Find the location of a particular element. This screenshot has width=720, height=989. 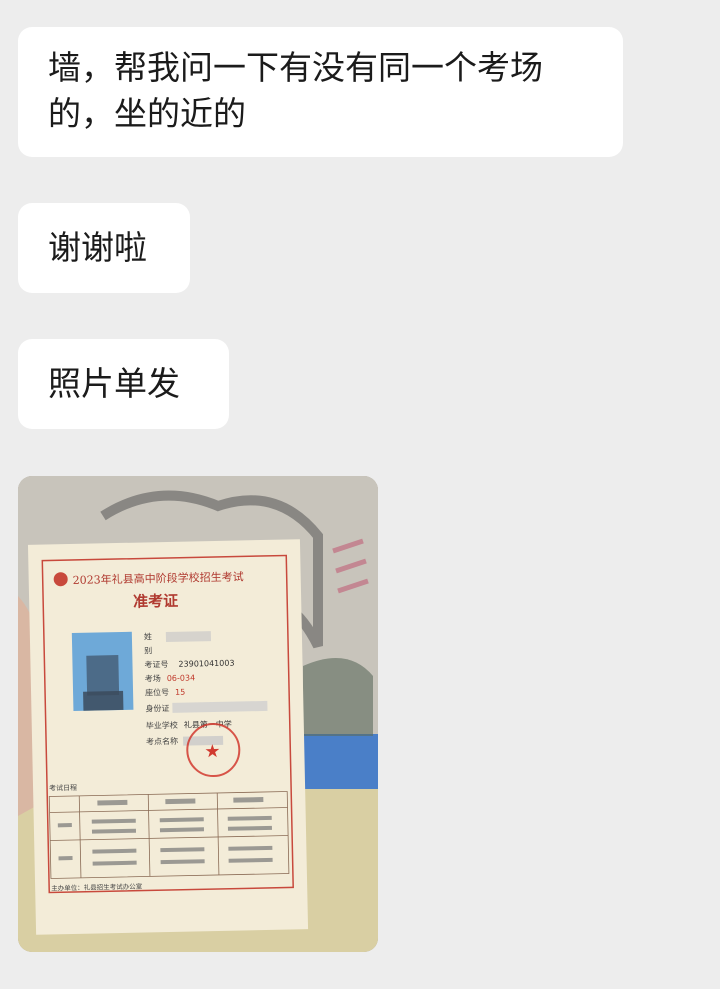

field-label: 毕业学校 is located at coordinates (162, 725).